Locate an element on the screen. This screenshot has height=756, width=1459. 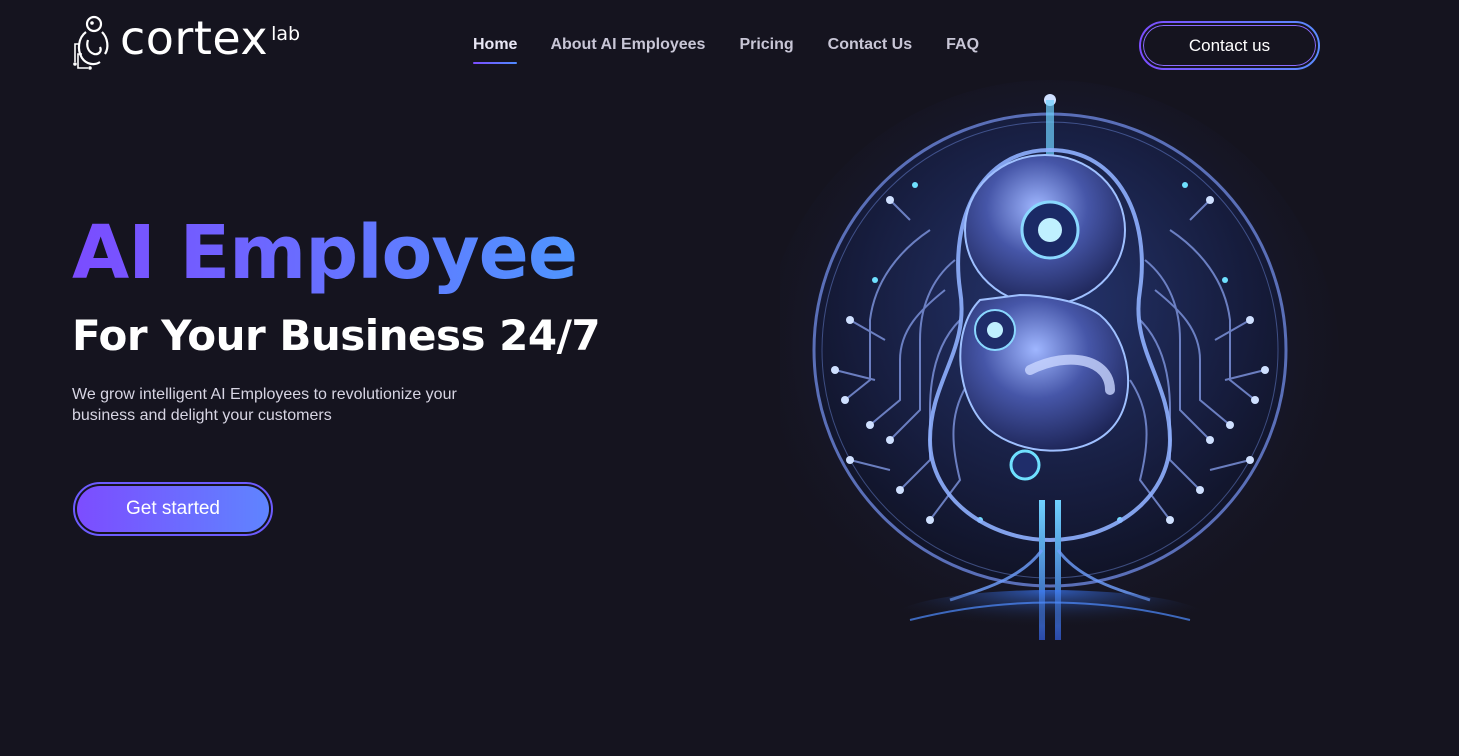
embryo-circuit-icon is located at coordinates (91, 42).